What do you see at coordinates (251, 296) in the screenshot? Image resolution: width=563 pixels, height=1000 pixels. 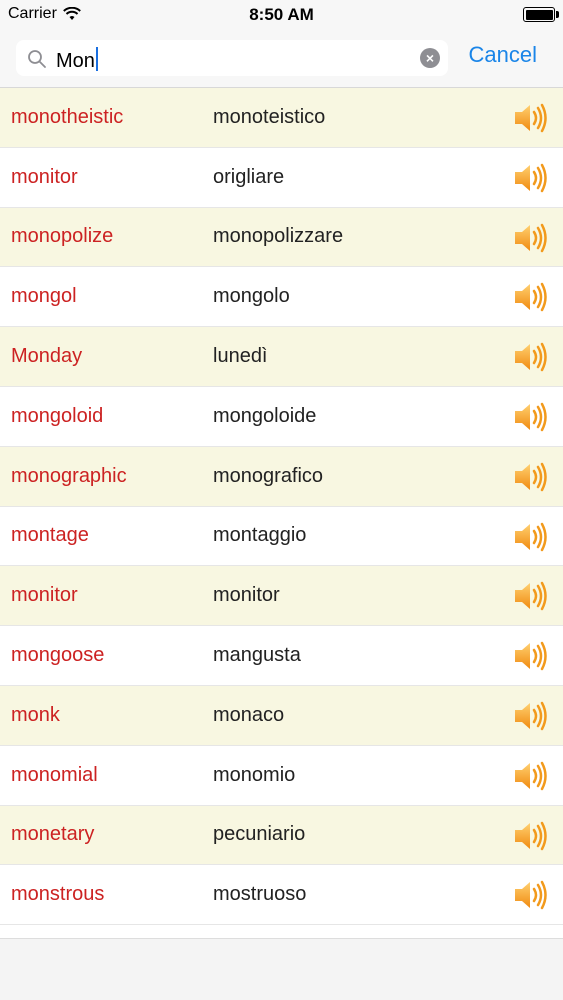 I see `italian-translation: mongolo` at bounding box center [251, 296].